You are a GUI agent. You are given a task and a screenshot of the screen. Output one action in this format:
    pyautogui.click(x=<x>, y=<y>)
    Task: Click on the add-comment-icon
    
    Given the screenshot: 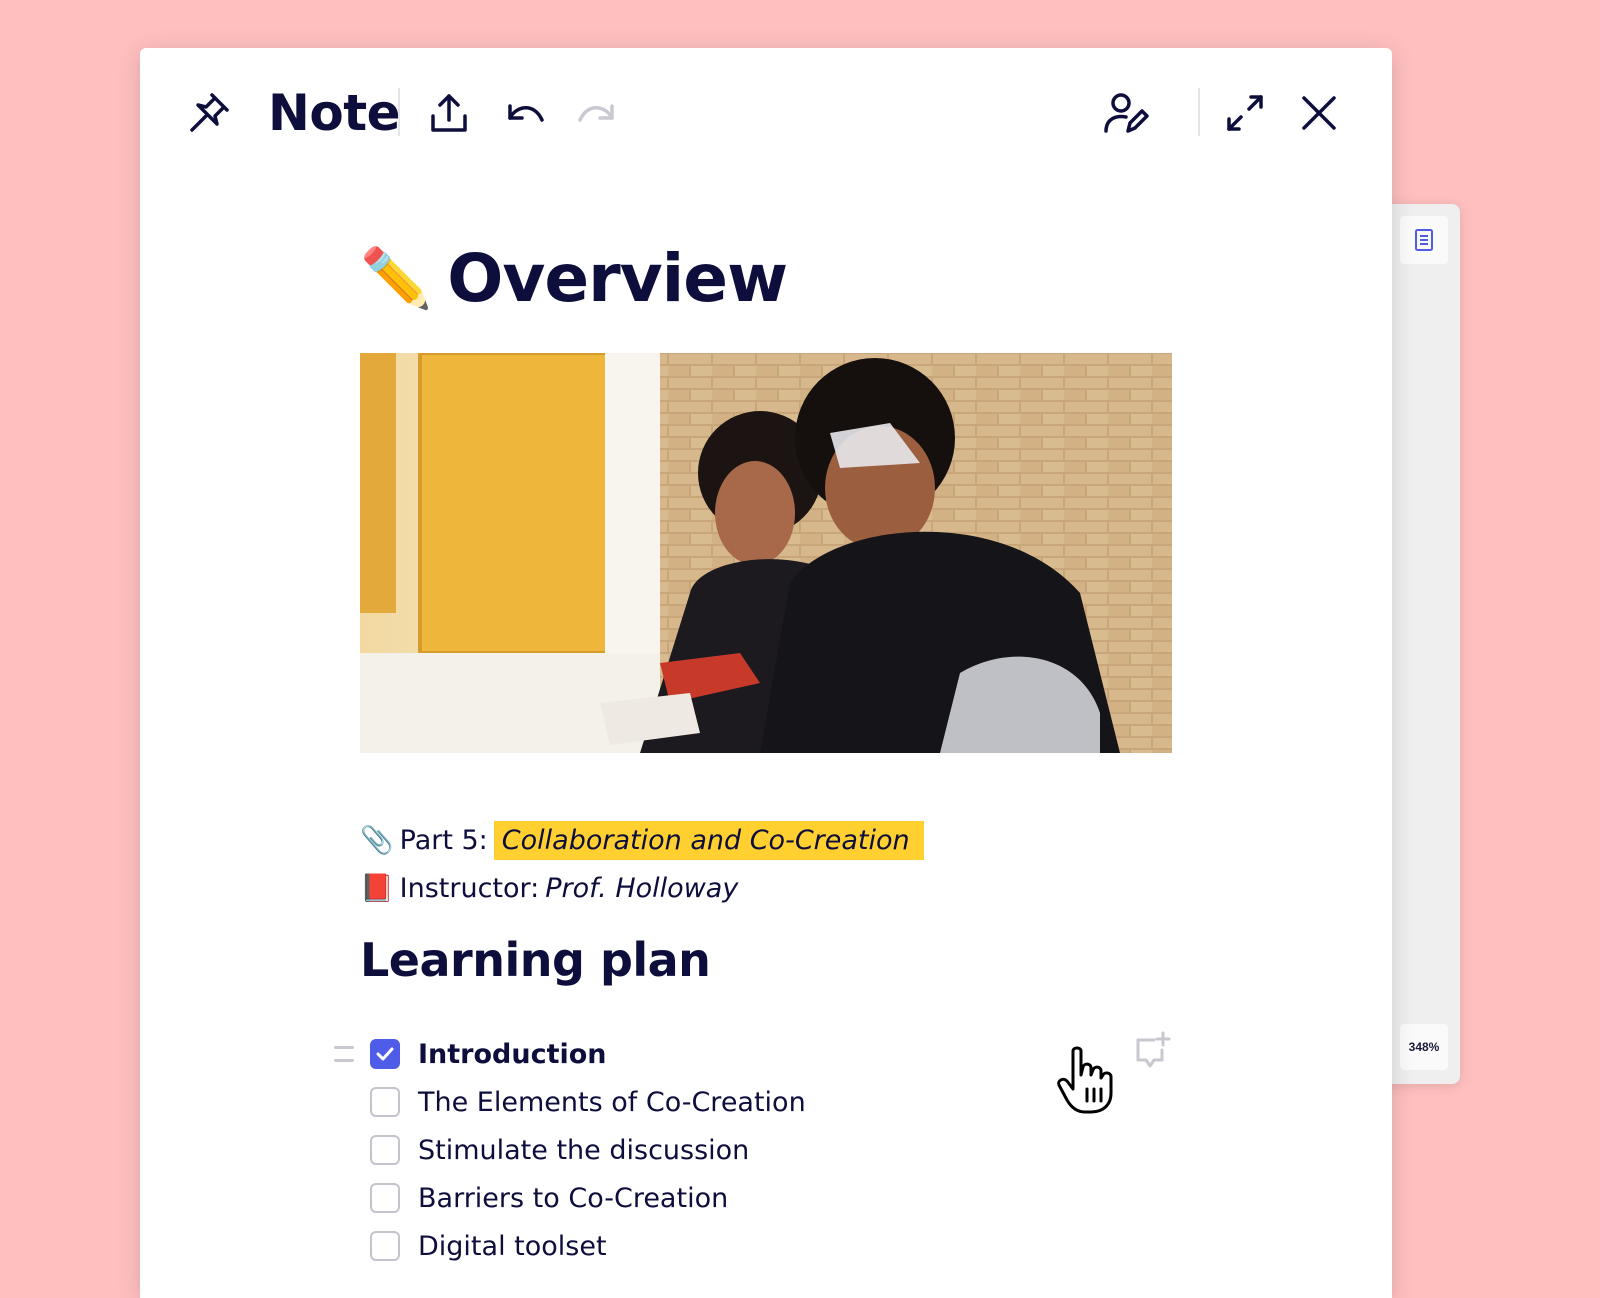 What is the action you would take?
    pyautogui.click(x=1153, y=1049)
    